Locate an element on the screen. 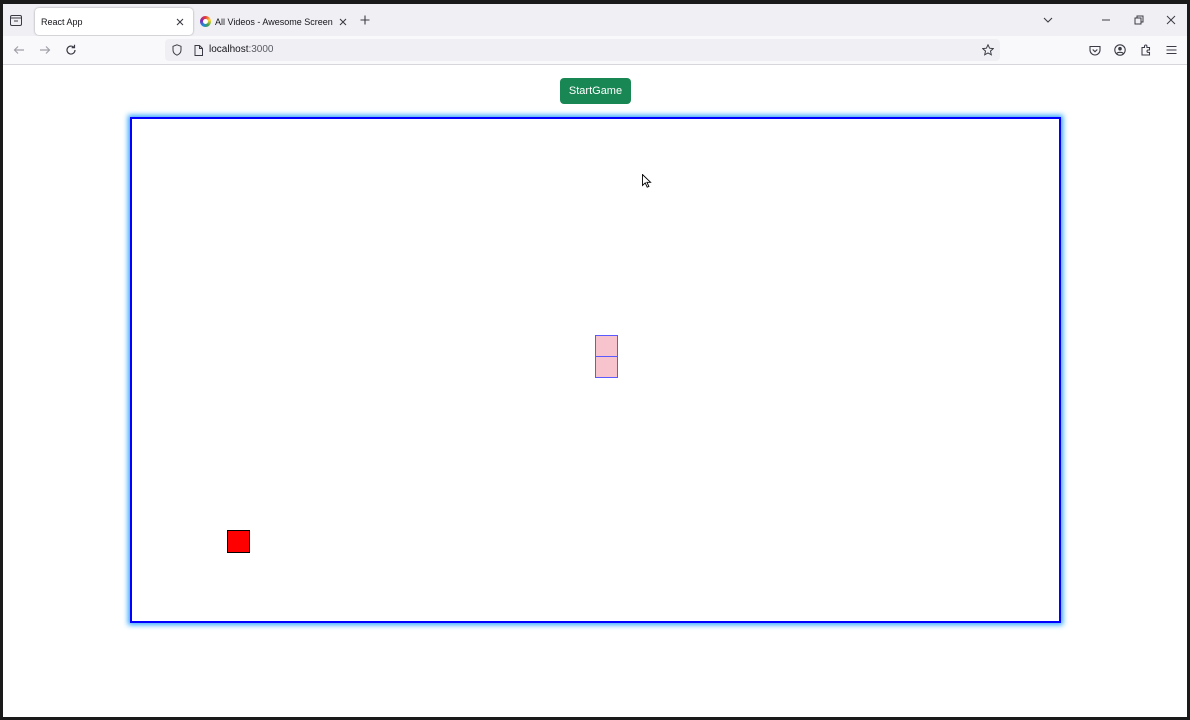  tab-react-app: React App is located at coordinates (114, 21).